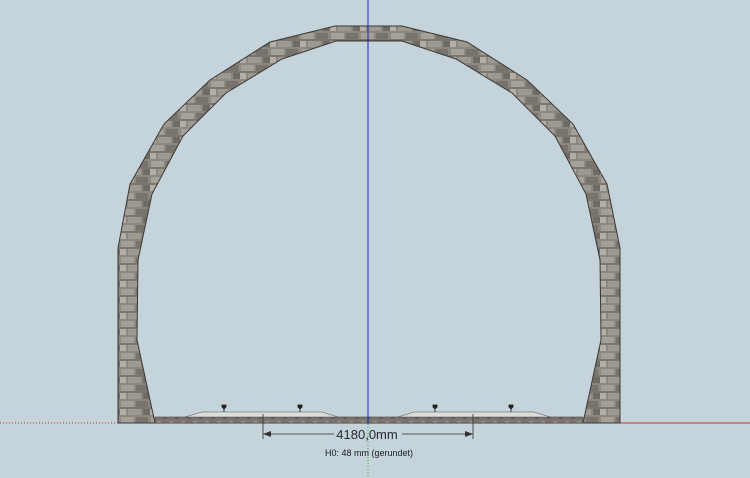 Image resolution: width=750 pixels, height=478 pixels. What do you see at coordinates (469, 434) in the screenshot?
I see `dimension-arrow-right` at bounding box center [469, 434].